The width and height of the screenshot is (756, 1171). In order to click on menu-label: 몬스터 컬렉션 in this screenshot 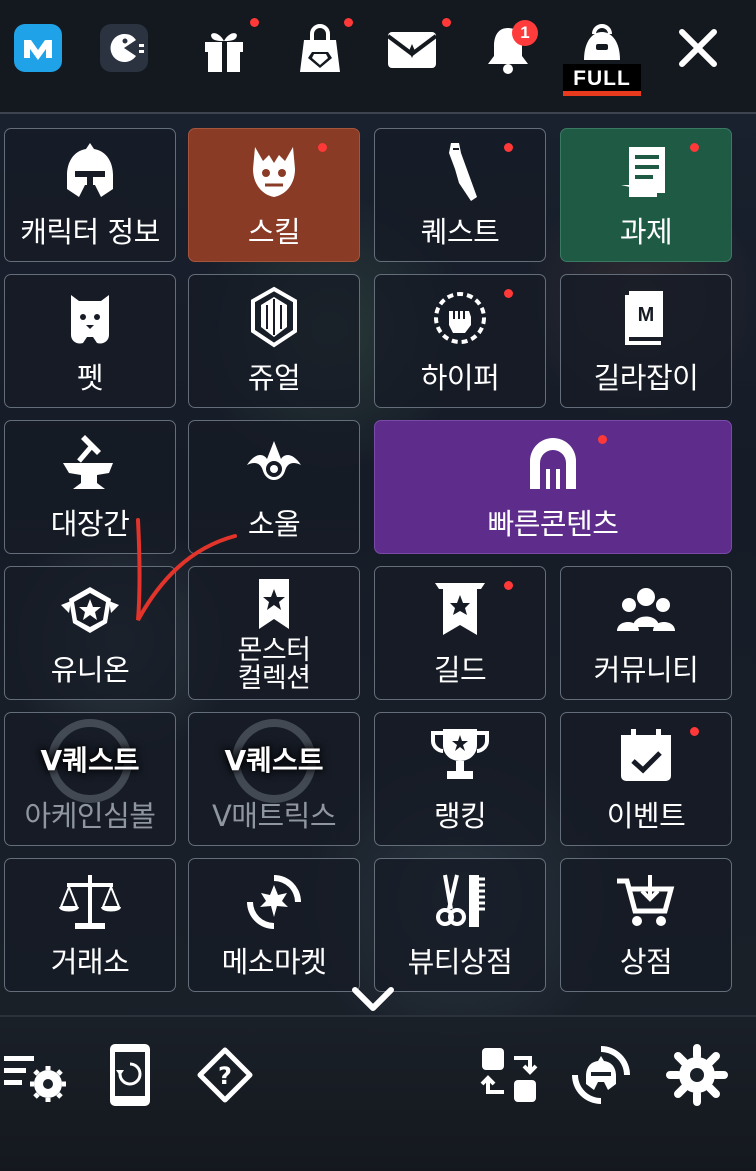, I will do `click(274, 665)`.